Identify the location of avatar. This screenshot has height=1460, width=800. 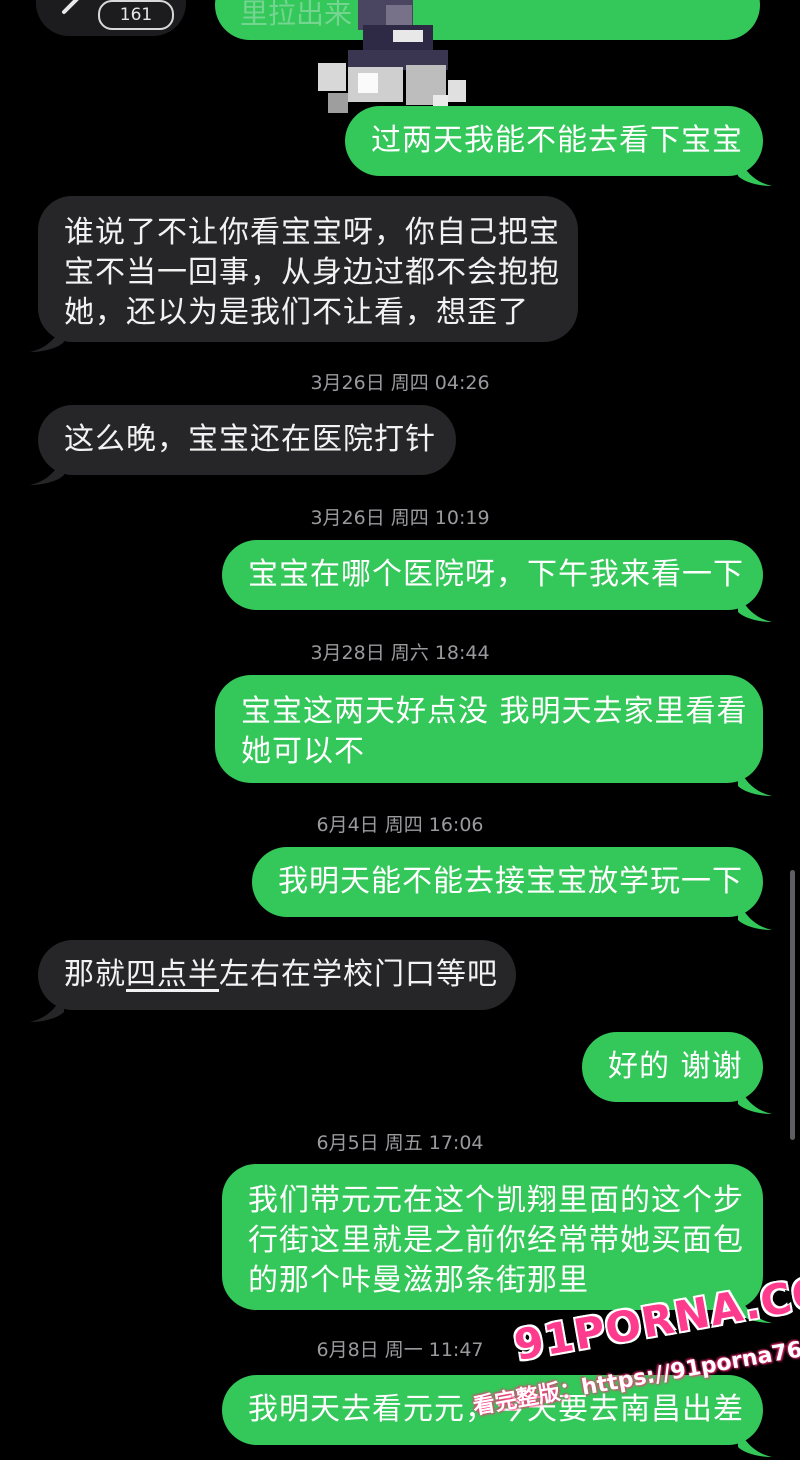
(403, 60).